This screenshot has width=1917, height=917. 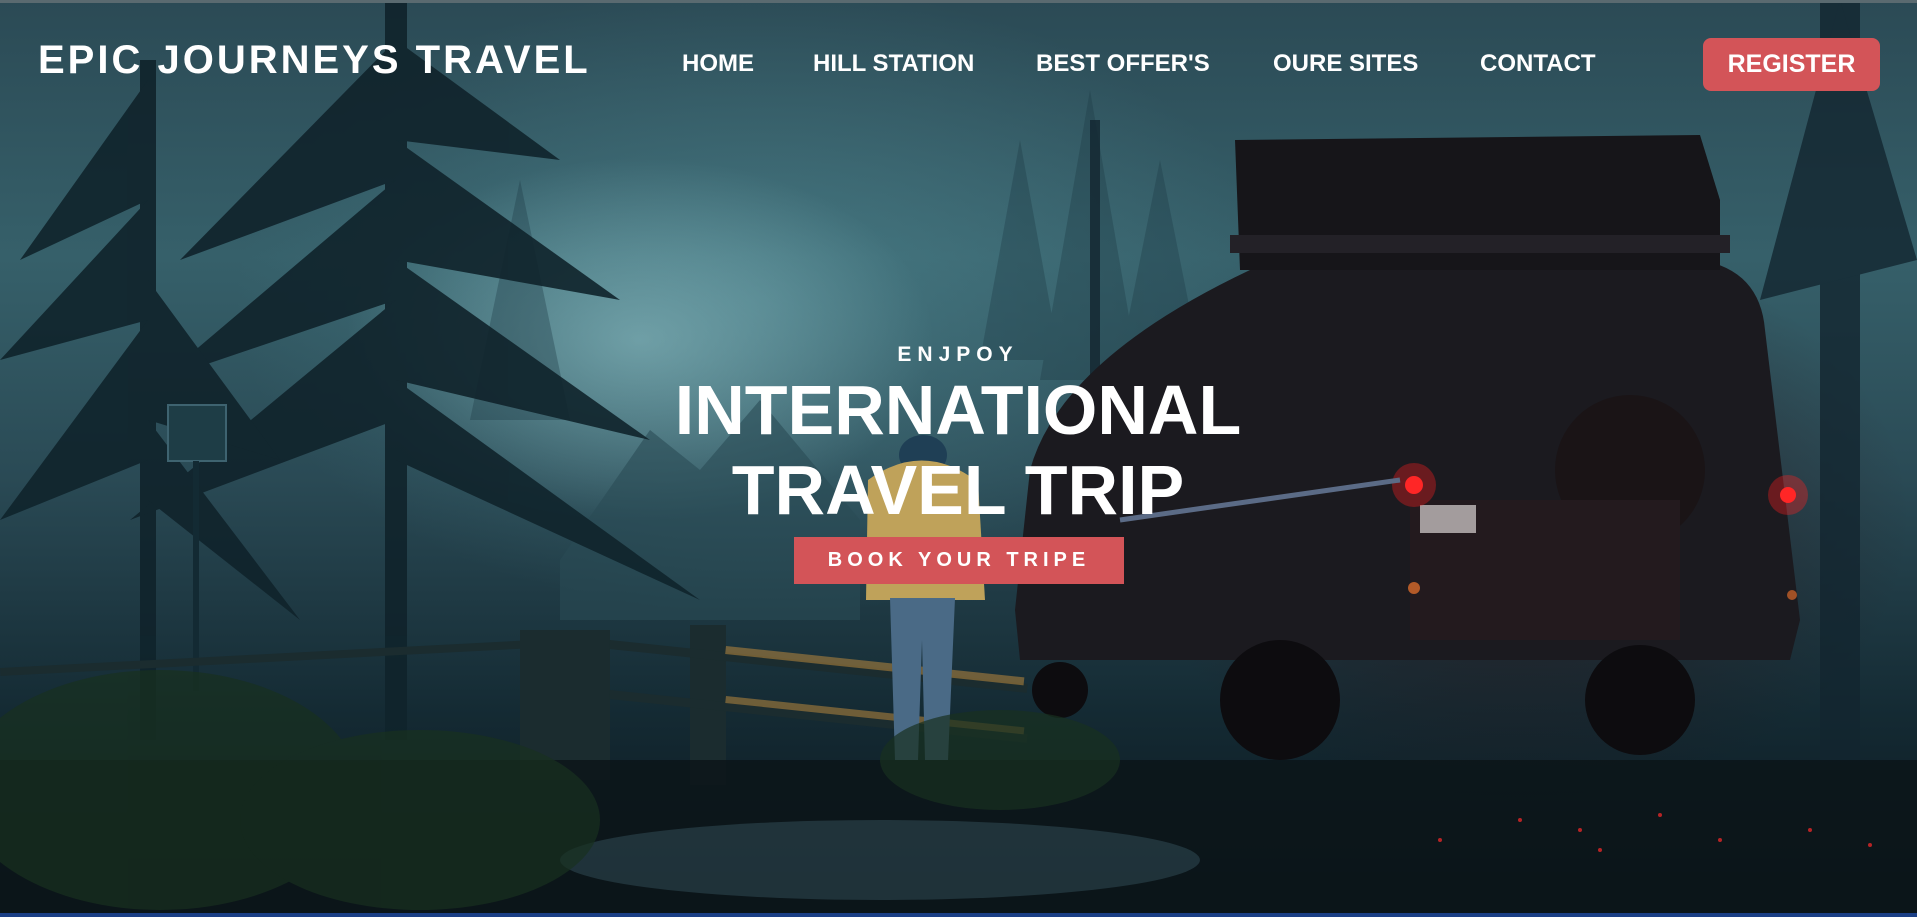 What do you see at coordinates (959, 560) in the screenshot?
I see `book-trip-button: BOOK YOUR TRIPE` at bounding box center [959, 560].